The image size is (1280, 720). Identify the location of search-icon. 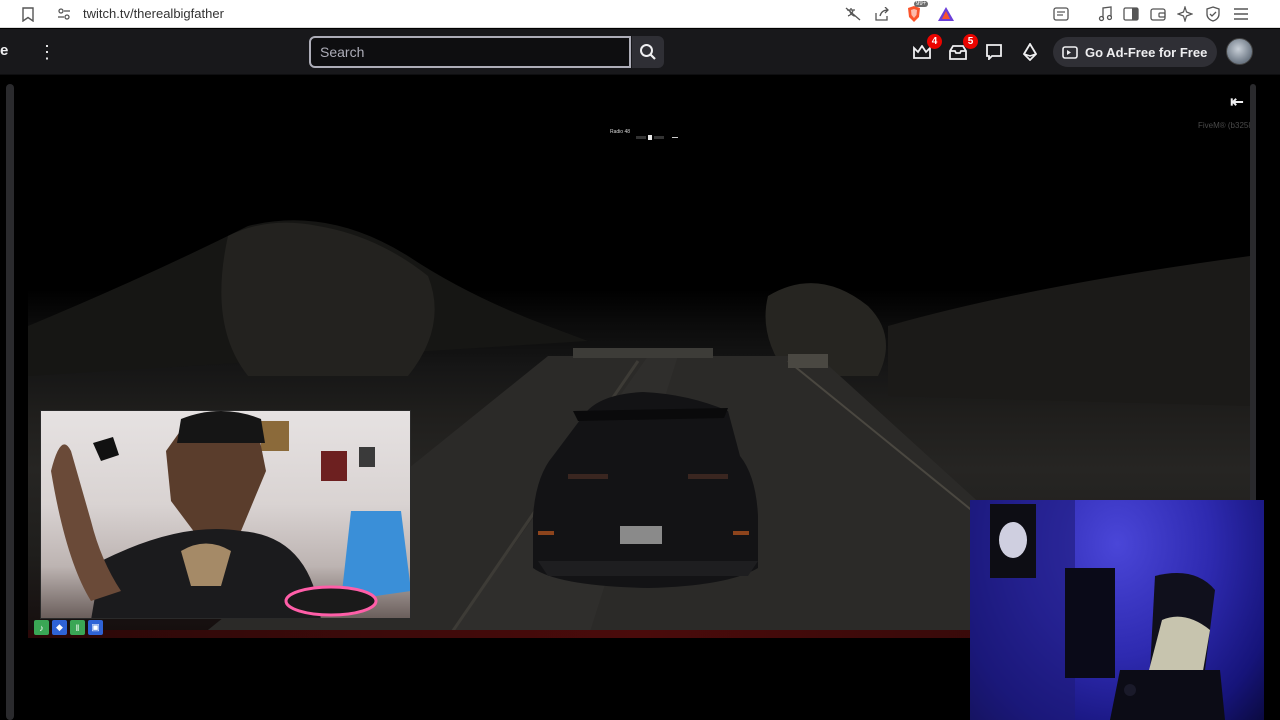
(648, 52).